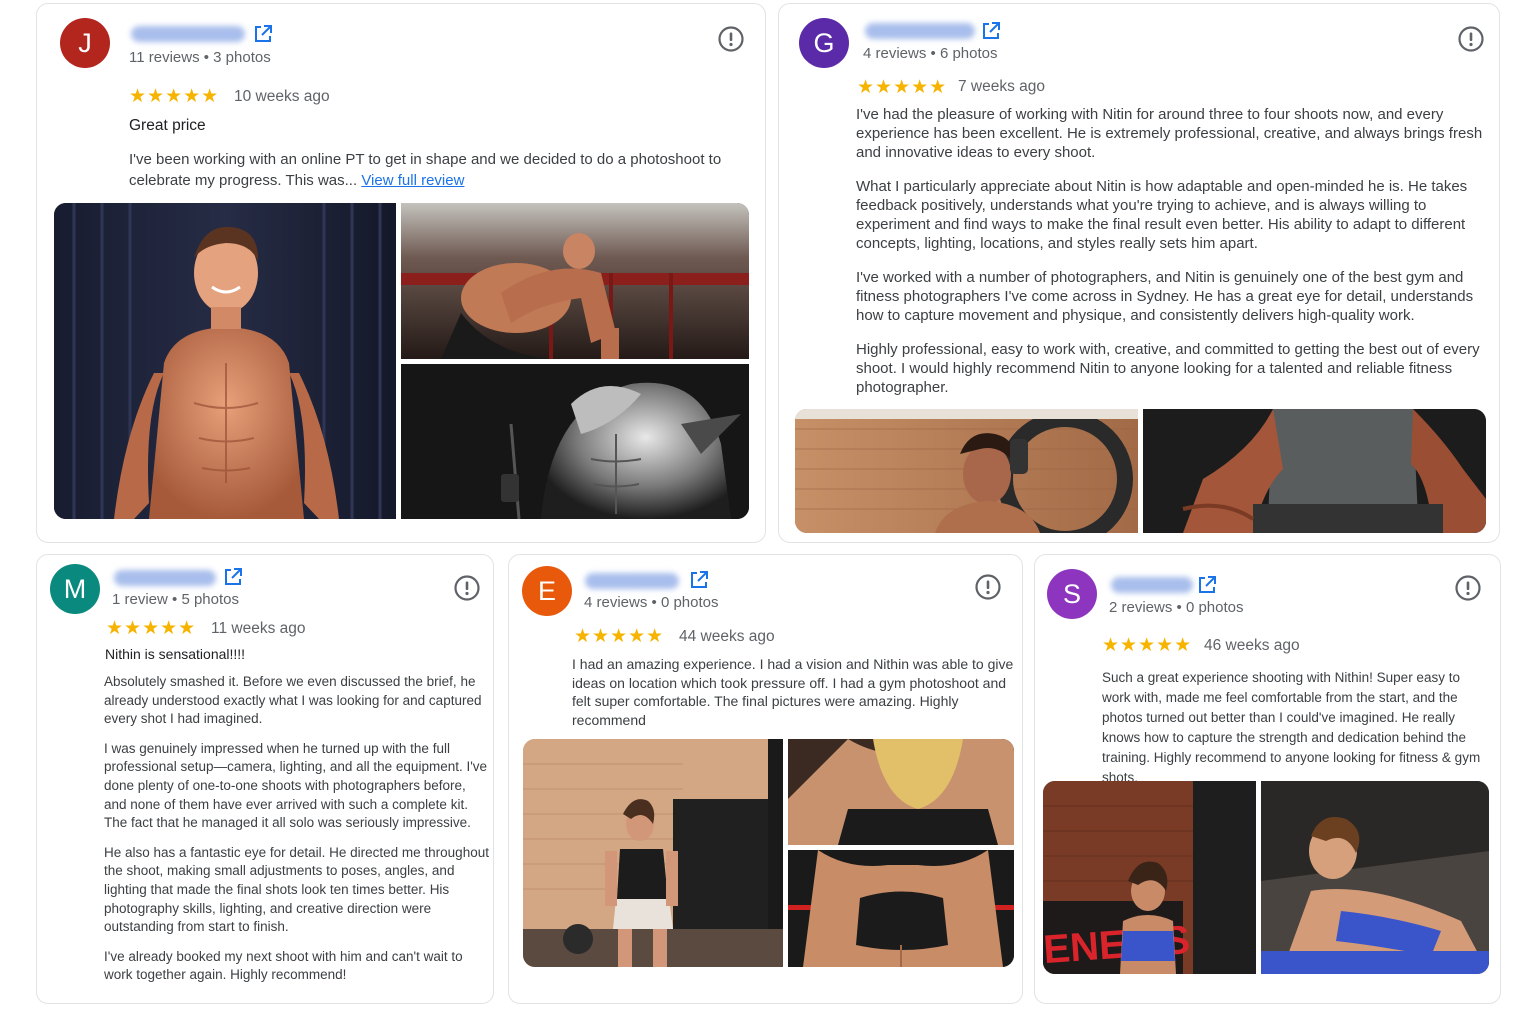  Describe the element at coordinates (651, 602) in the screenshot. I see `reviewer-meta: 4 reviews • 0 photos` at that location.